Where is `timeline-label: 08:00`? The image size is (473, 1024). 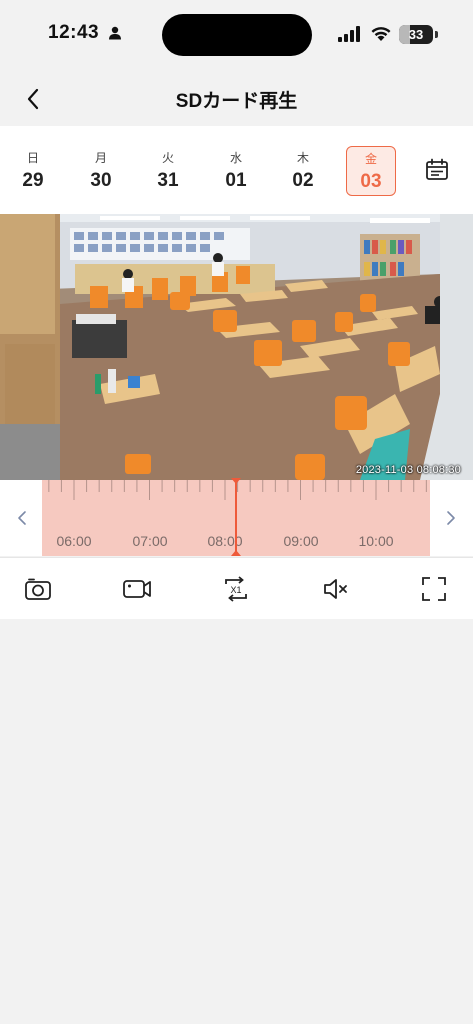
timeline-label: 08:00 is located at coordinates (225, 541).